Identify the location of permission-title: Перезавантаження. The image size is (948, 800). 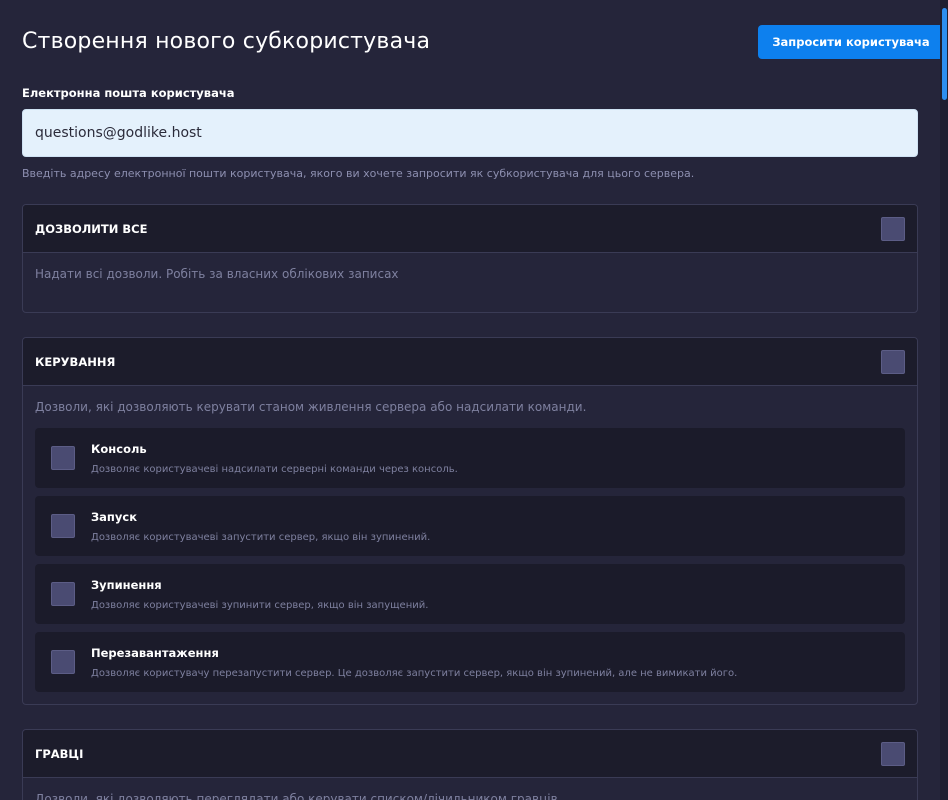
(155, 652).